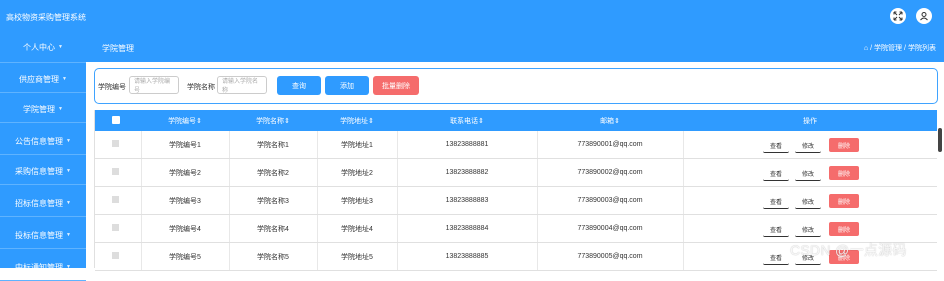 This screenshot has height=281, width=944. I want to click on top-bar: 高校物资采购管理系统, so click(472, 16).